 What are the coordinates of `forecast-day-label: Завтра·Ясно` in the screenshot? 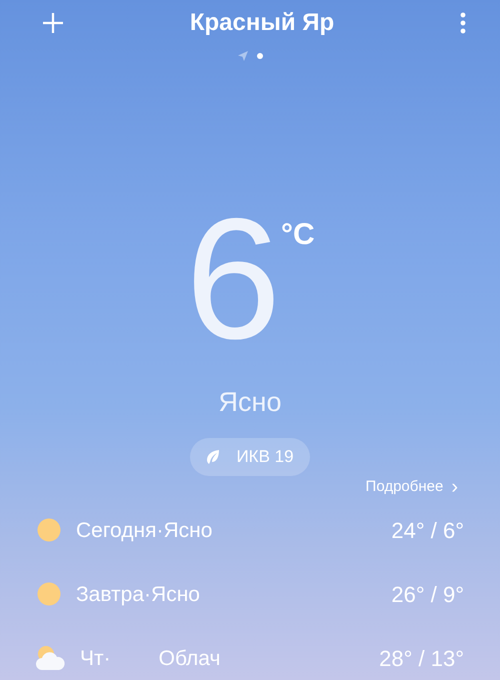 It's located at (138, 595).